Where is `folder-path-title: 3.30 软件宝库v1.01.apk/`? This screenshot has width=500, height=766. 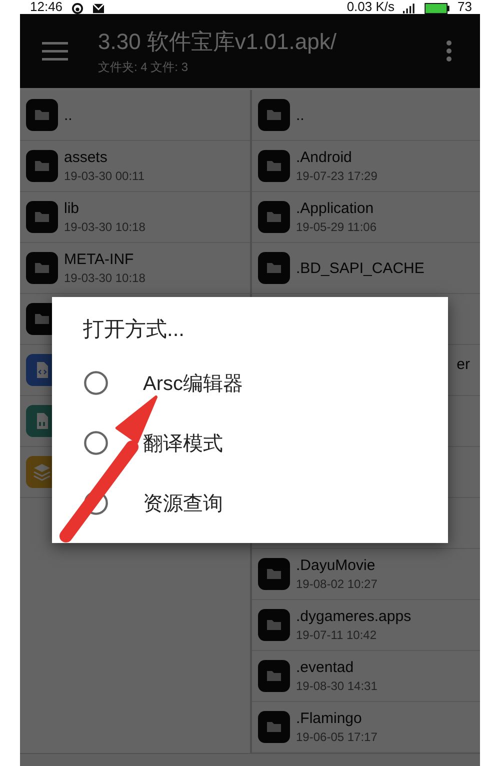 folder-path-title: 3.30 软件宝库v1.01.apk/ is located at coordinates (218, 42).